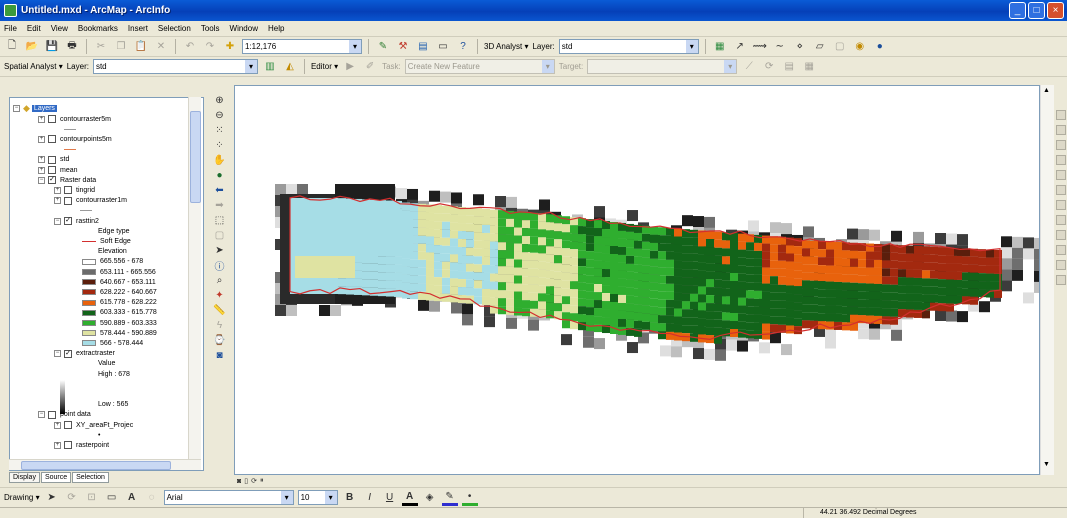 The height and width of the screenshot is (518, 1067). I want to click on 3d-analyst-menu: 3D Analyst ▾, so click(506, 46).